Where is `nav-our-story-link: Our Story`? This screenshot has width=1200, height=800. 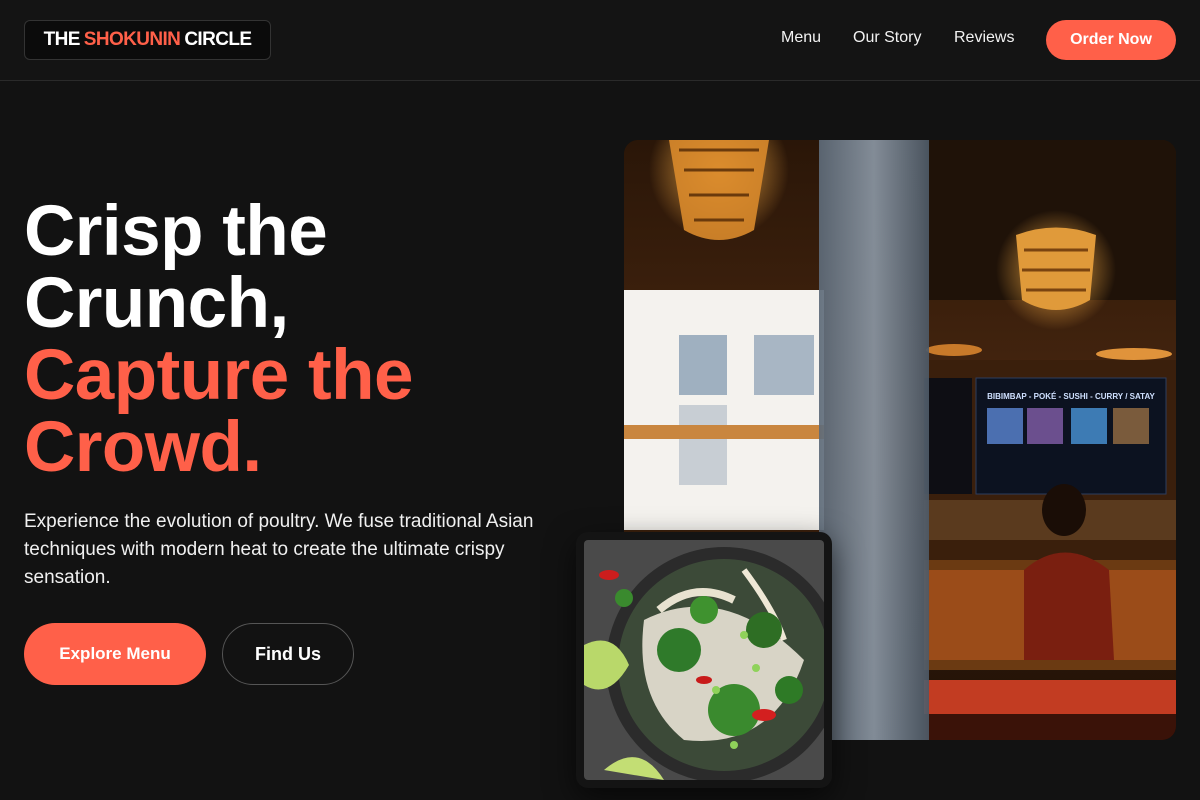 nav-our-story-link: Our Story is located at coordinates (887, 38).